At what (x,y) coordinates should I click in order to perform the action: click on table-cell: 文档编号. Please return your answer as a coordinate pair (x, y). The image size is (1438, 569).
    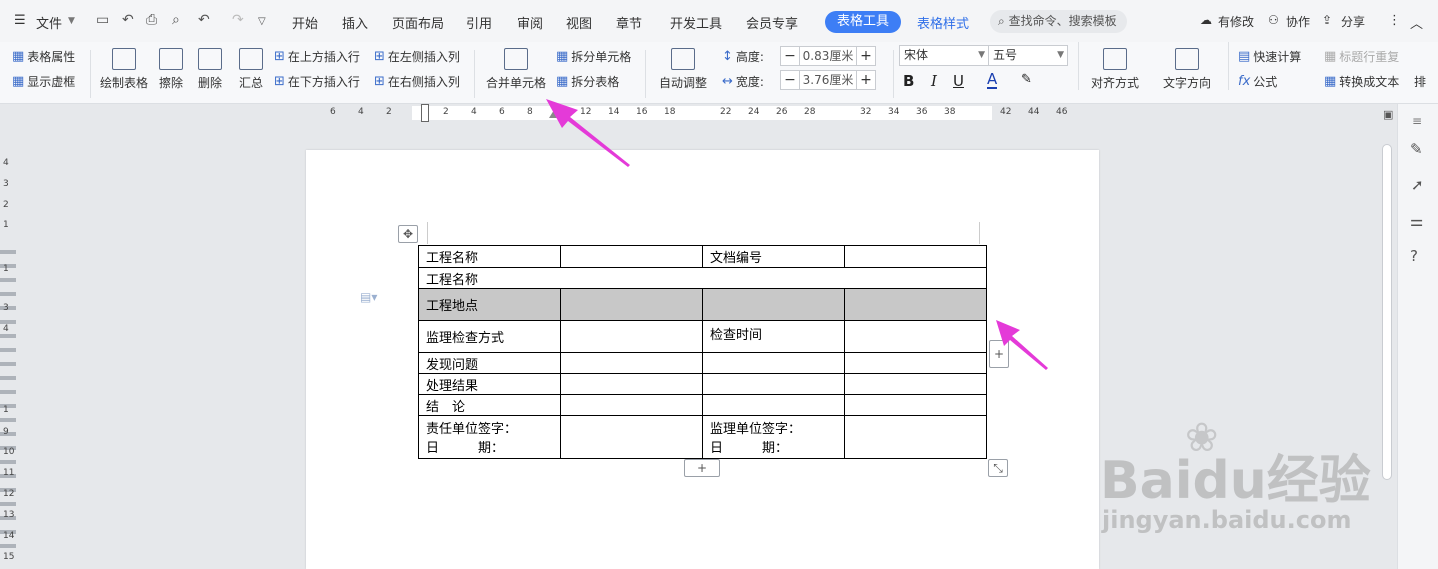
    Looking at the image, I should click on (773, 256).